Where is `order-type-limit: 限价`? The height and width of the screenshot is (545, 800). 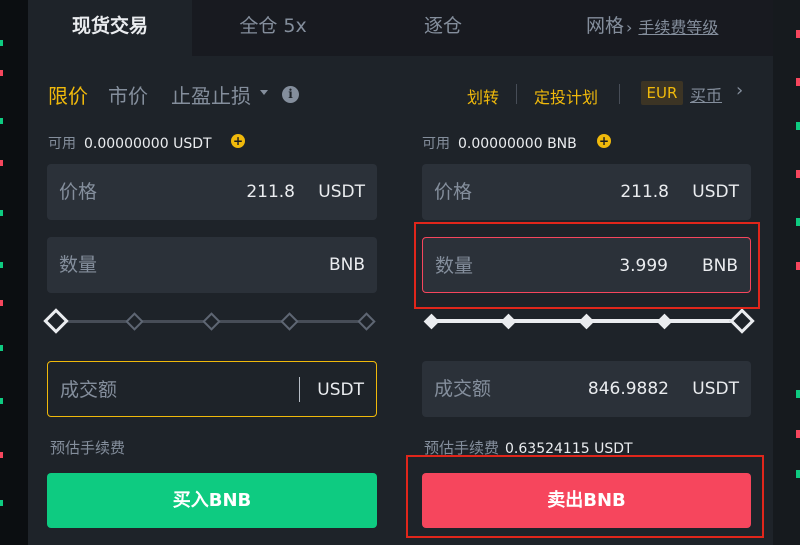
order-type-limit: 限价 is located at coordinates (68, 94).